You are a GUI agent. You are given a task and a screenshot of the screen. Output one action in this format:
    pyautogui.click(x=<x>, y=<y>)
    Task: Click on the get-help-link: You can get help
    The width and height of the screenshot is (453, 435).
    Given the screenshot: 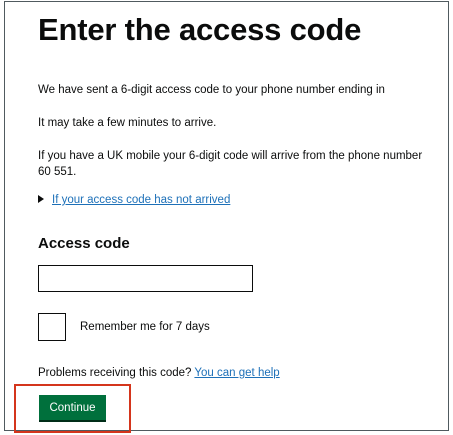 What is the action you would take?
    pyautogui.click(x=236, y=373)
    